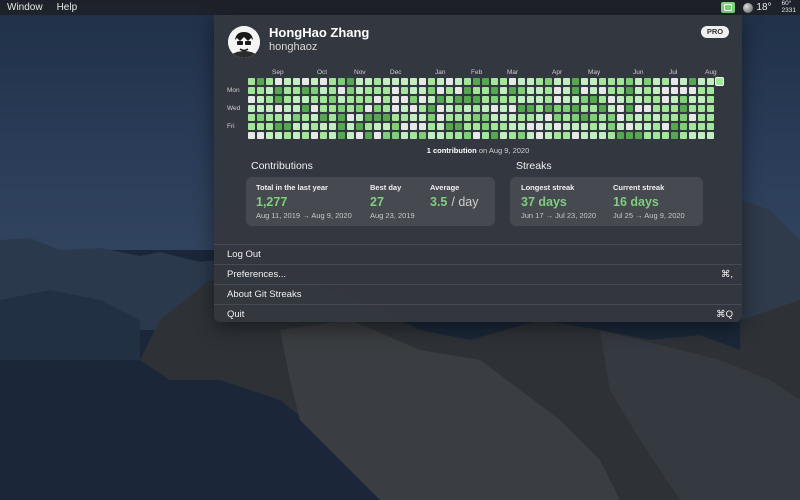 Image resolution: width=800 pixels, height=500 pixels. Describe the element at coordinates (748, 7) in the screenshot. I see `weather-globe-icon` at that location.